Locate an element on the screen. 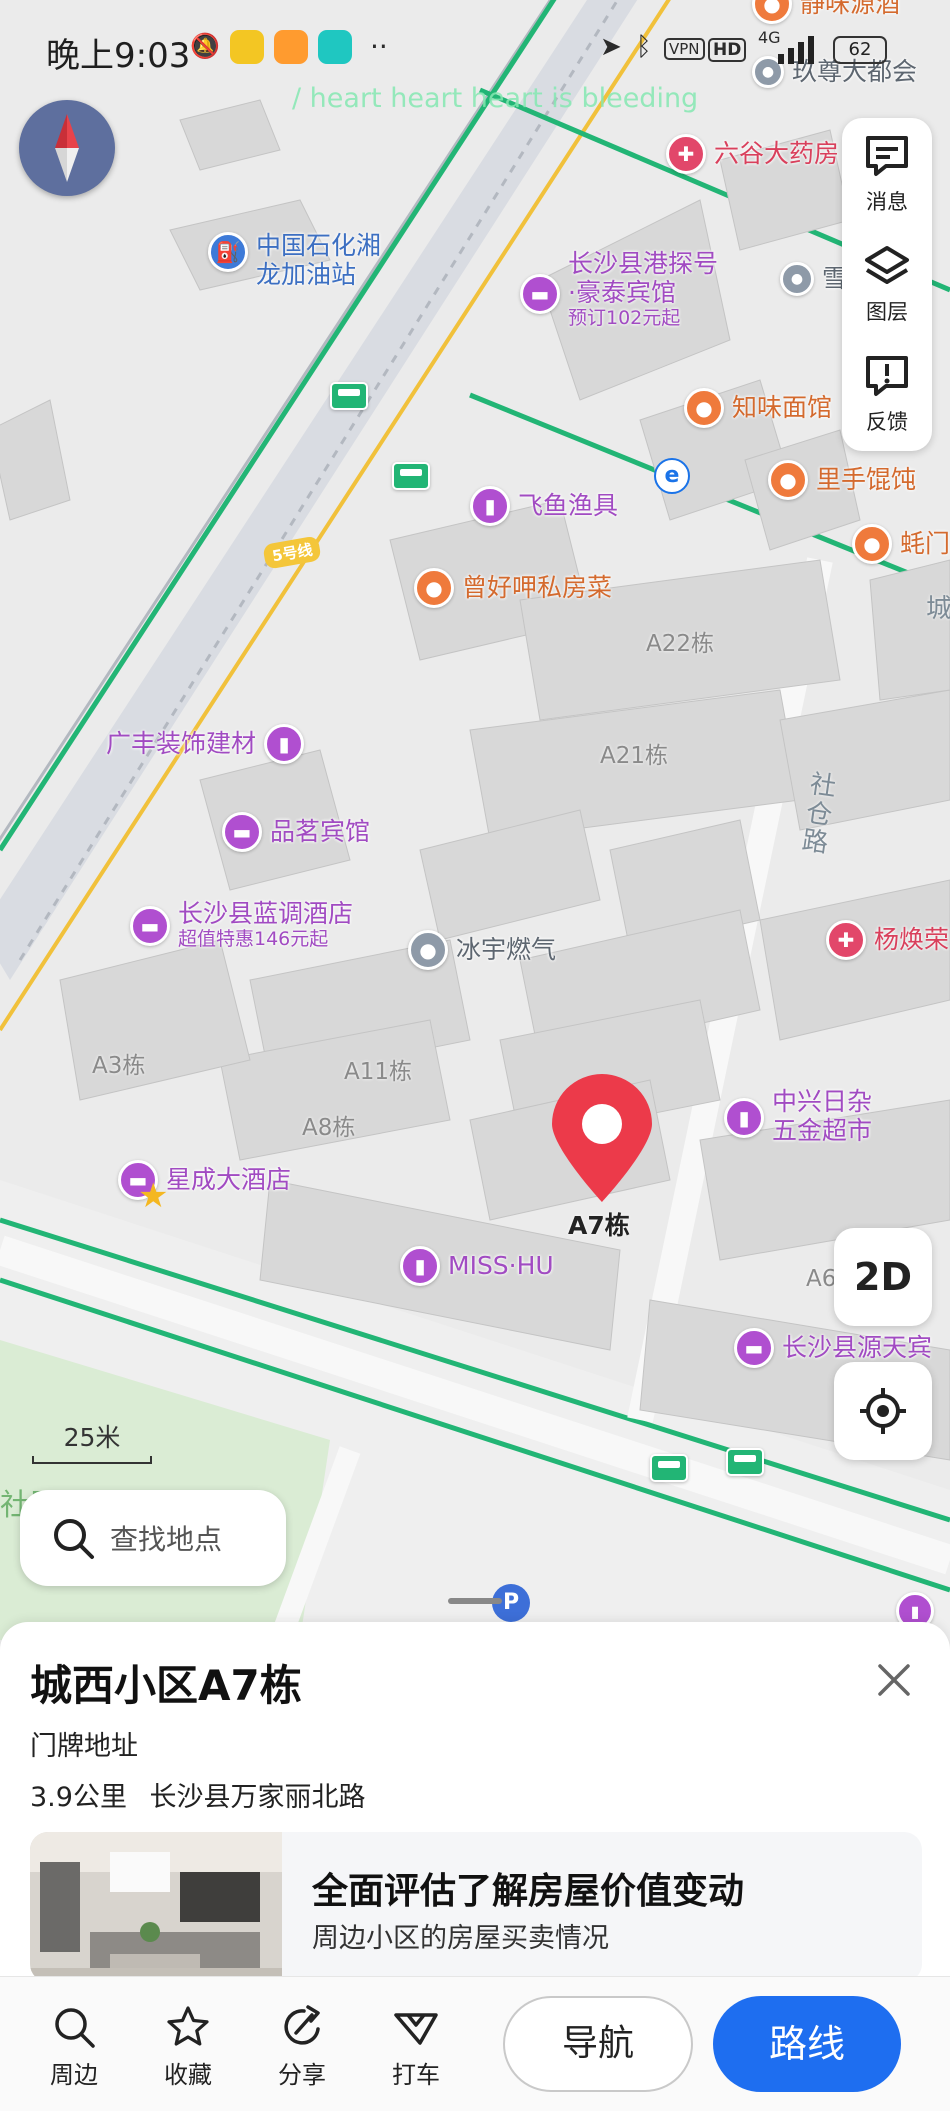 The height and width of the screenshot is (2111, 950). locate-me-button is located at coordinates (883, 1411).